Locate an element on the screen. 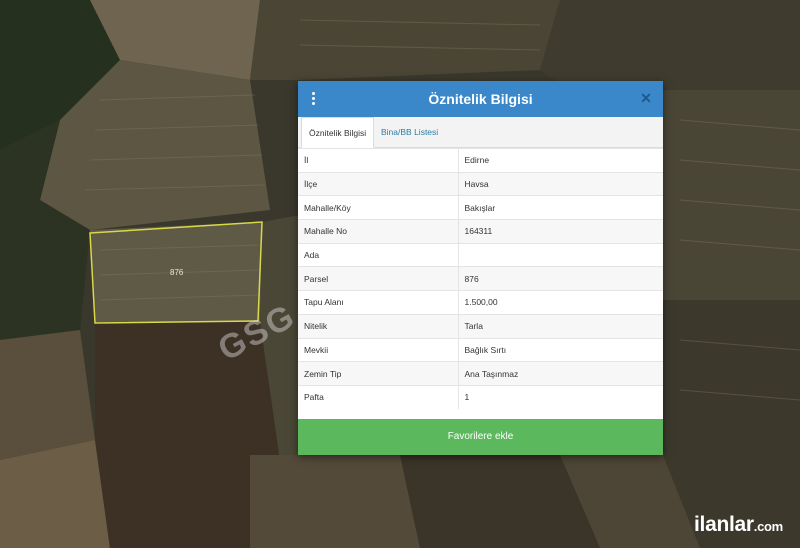 This screenshot has height=548, width=800. tab-building-list: Bina/BB Listesi is located at coordinates (409, 132).